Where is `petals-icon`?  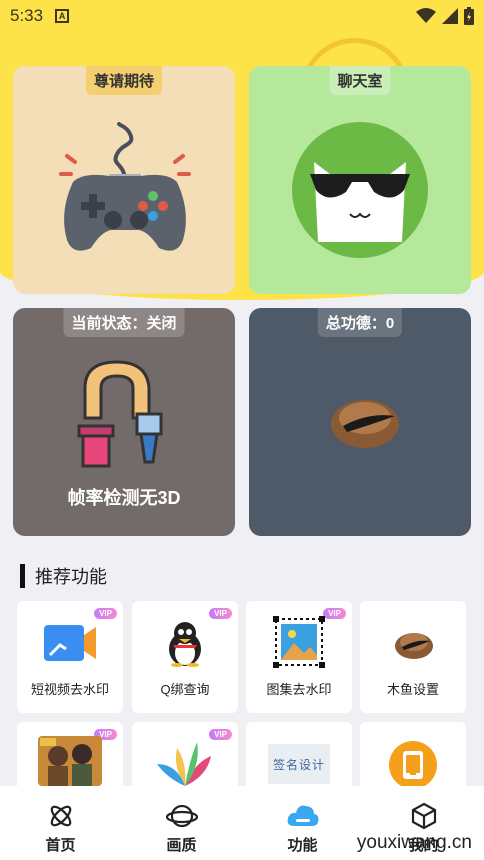 petals-icon is located at coordinates (184, 764).